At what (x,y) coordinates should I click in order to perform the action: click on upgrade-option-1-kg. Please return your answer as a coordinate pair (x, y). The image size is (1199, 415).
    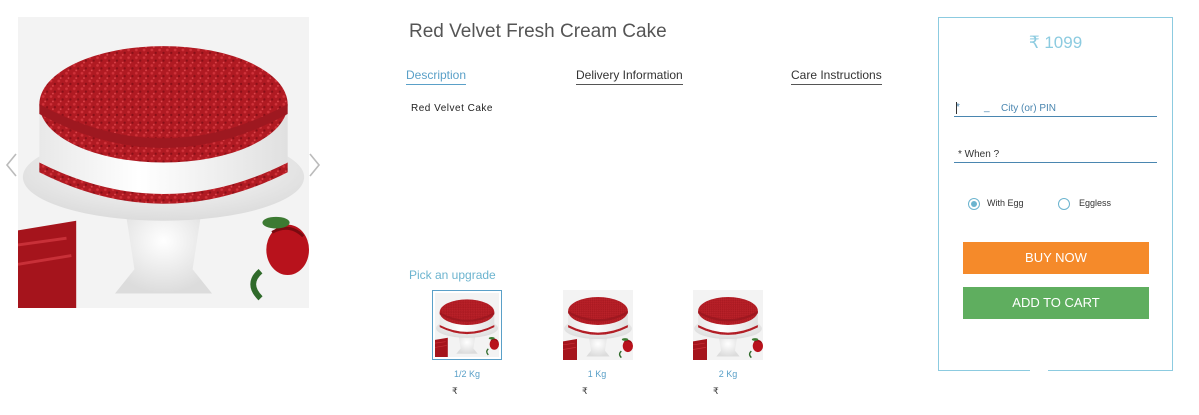
    Looking at the image, I should click on (598, 325).